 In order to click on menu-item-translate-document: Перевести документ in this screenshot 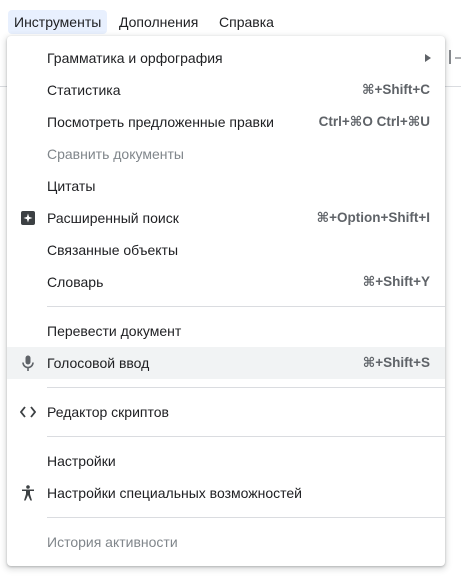, I will do `click(226, 331)`.